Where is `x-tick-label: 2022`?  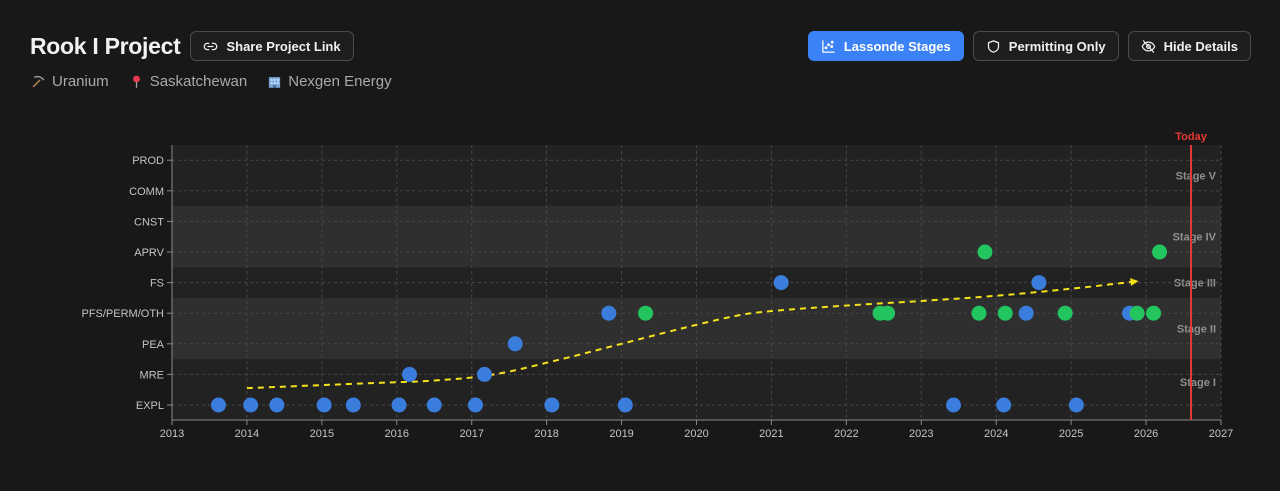 x-tick-label: 2022 is located at coordinates (846, 434).